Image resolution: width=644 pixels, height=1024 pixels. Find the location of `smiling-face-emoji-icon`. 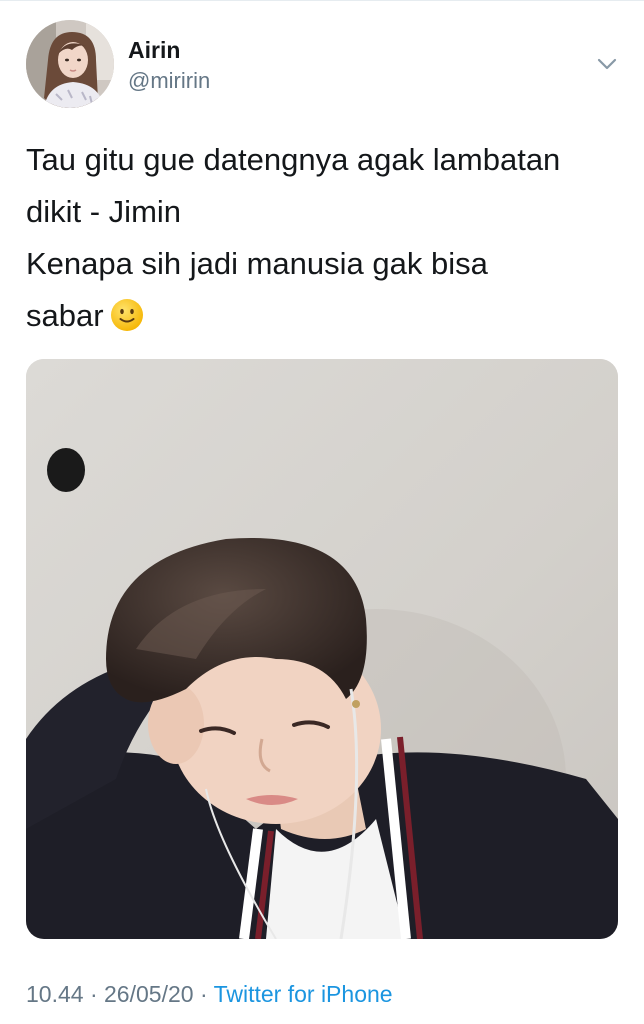

smiling-face-emoji-icon is located at coordinates (127, 313).